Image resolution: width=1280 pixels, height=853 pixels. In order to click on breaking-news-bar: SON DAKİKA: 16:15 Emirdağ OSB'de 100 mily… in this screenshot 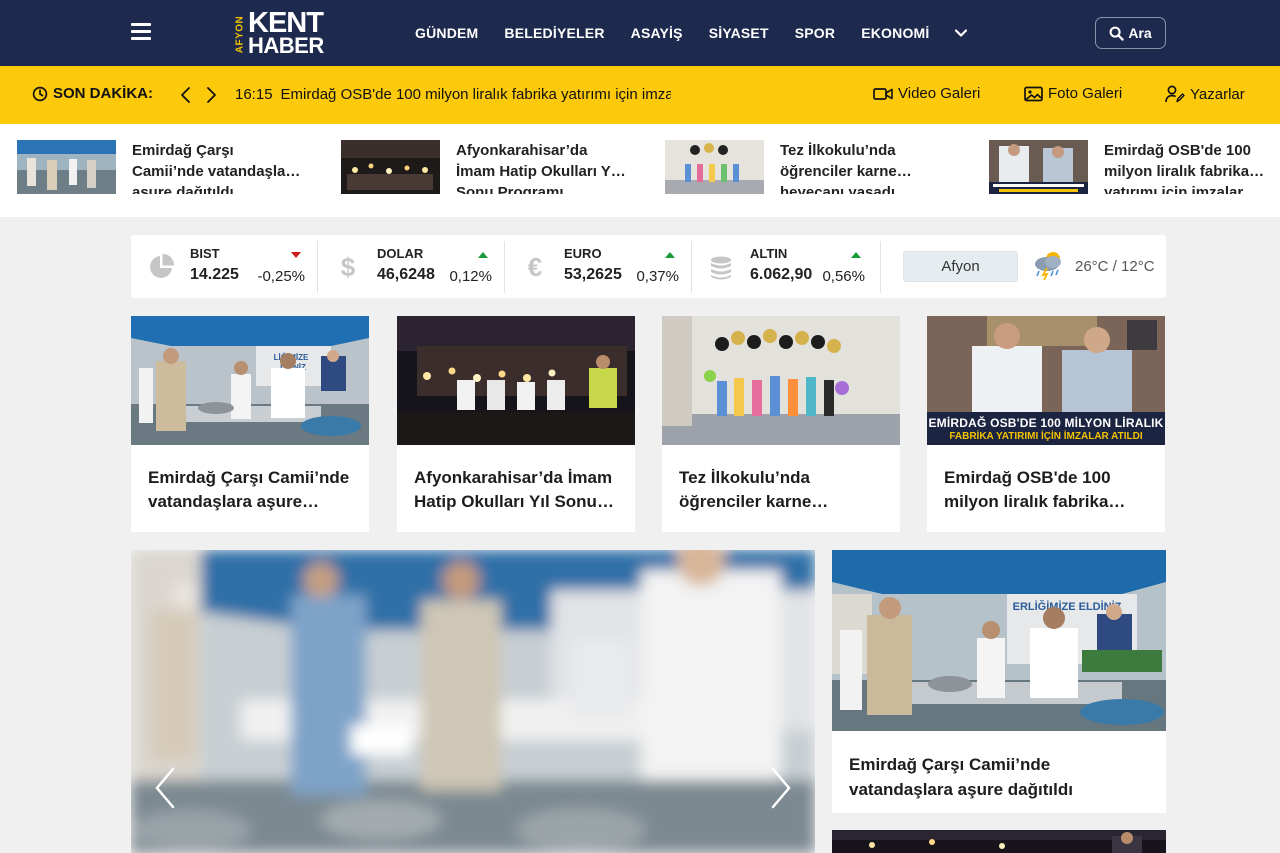, I will do `click(640, 95)`.